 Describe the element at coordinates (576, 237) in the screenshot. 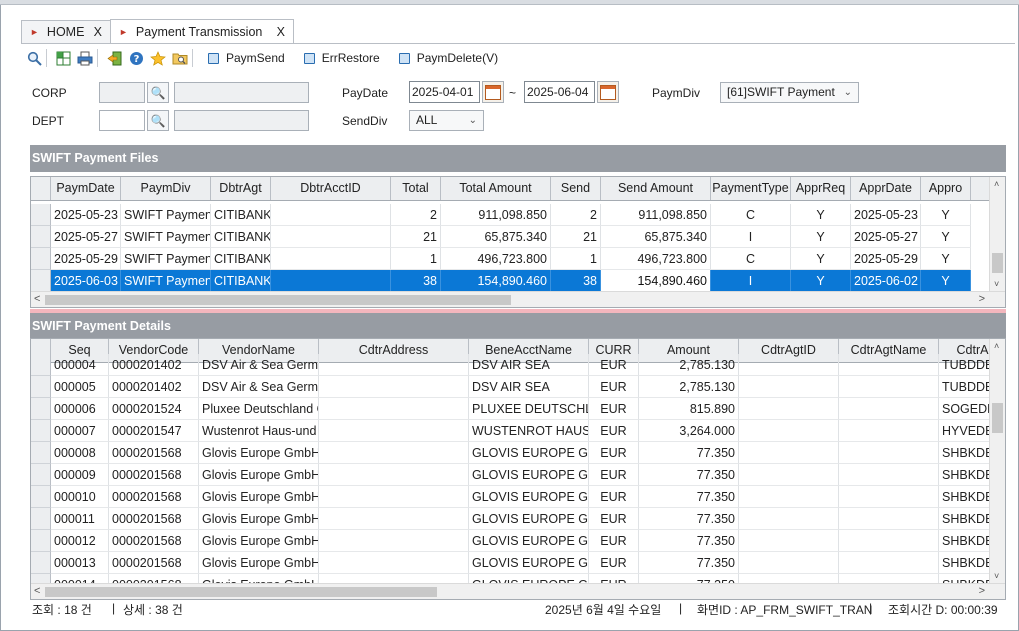

I see `files-cell: 21` at that location.